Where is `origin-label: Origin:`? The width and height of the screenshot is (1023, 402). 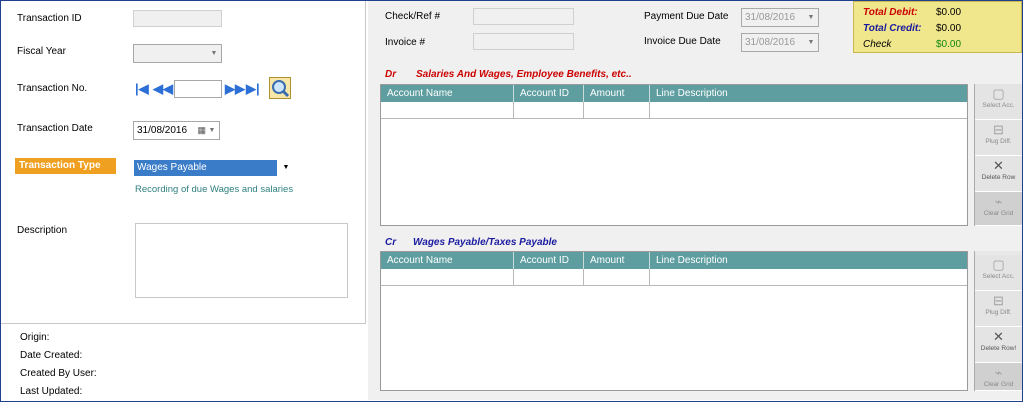
origin-label: Origin: is located at coordinates (35, 337).